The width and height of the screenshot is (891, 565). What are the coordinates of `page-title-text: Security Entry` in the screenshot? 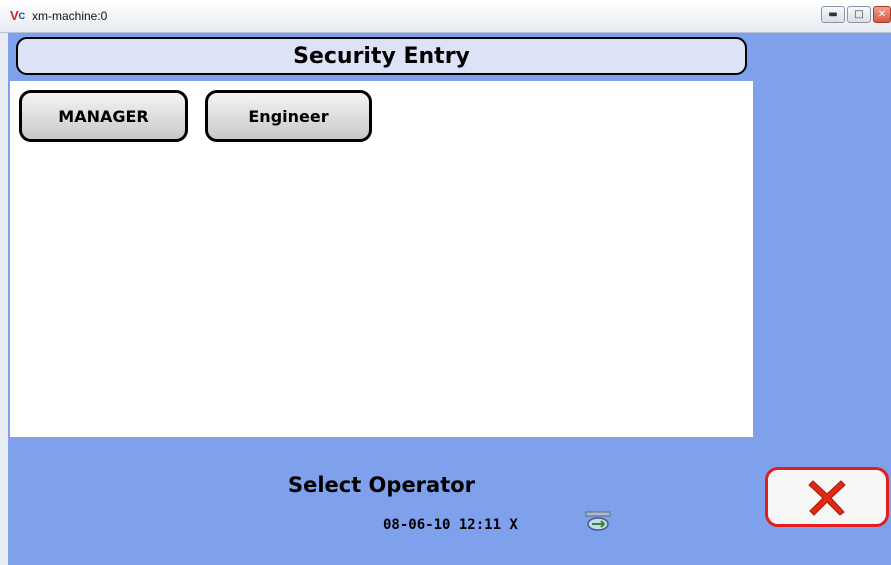 It's located at (381, 56).